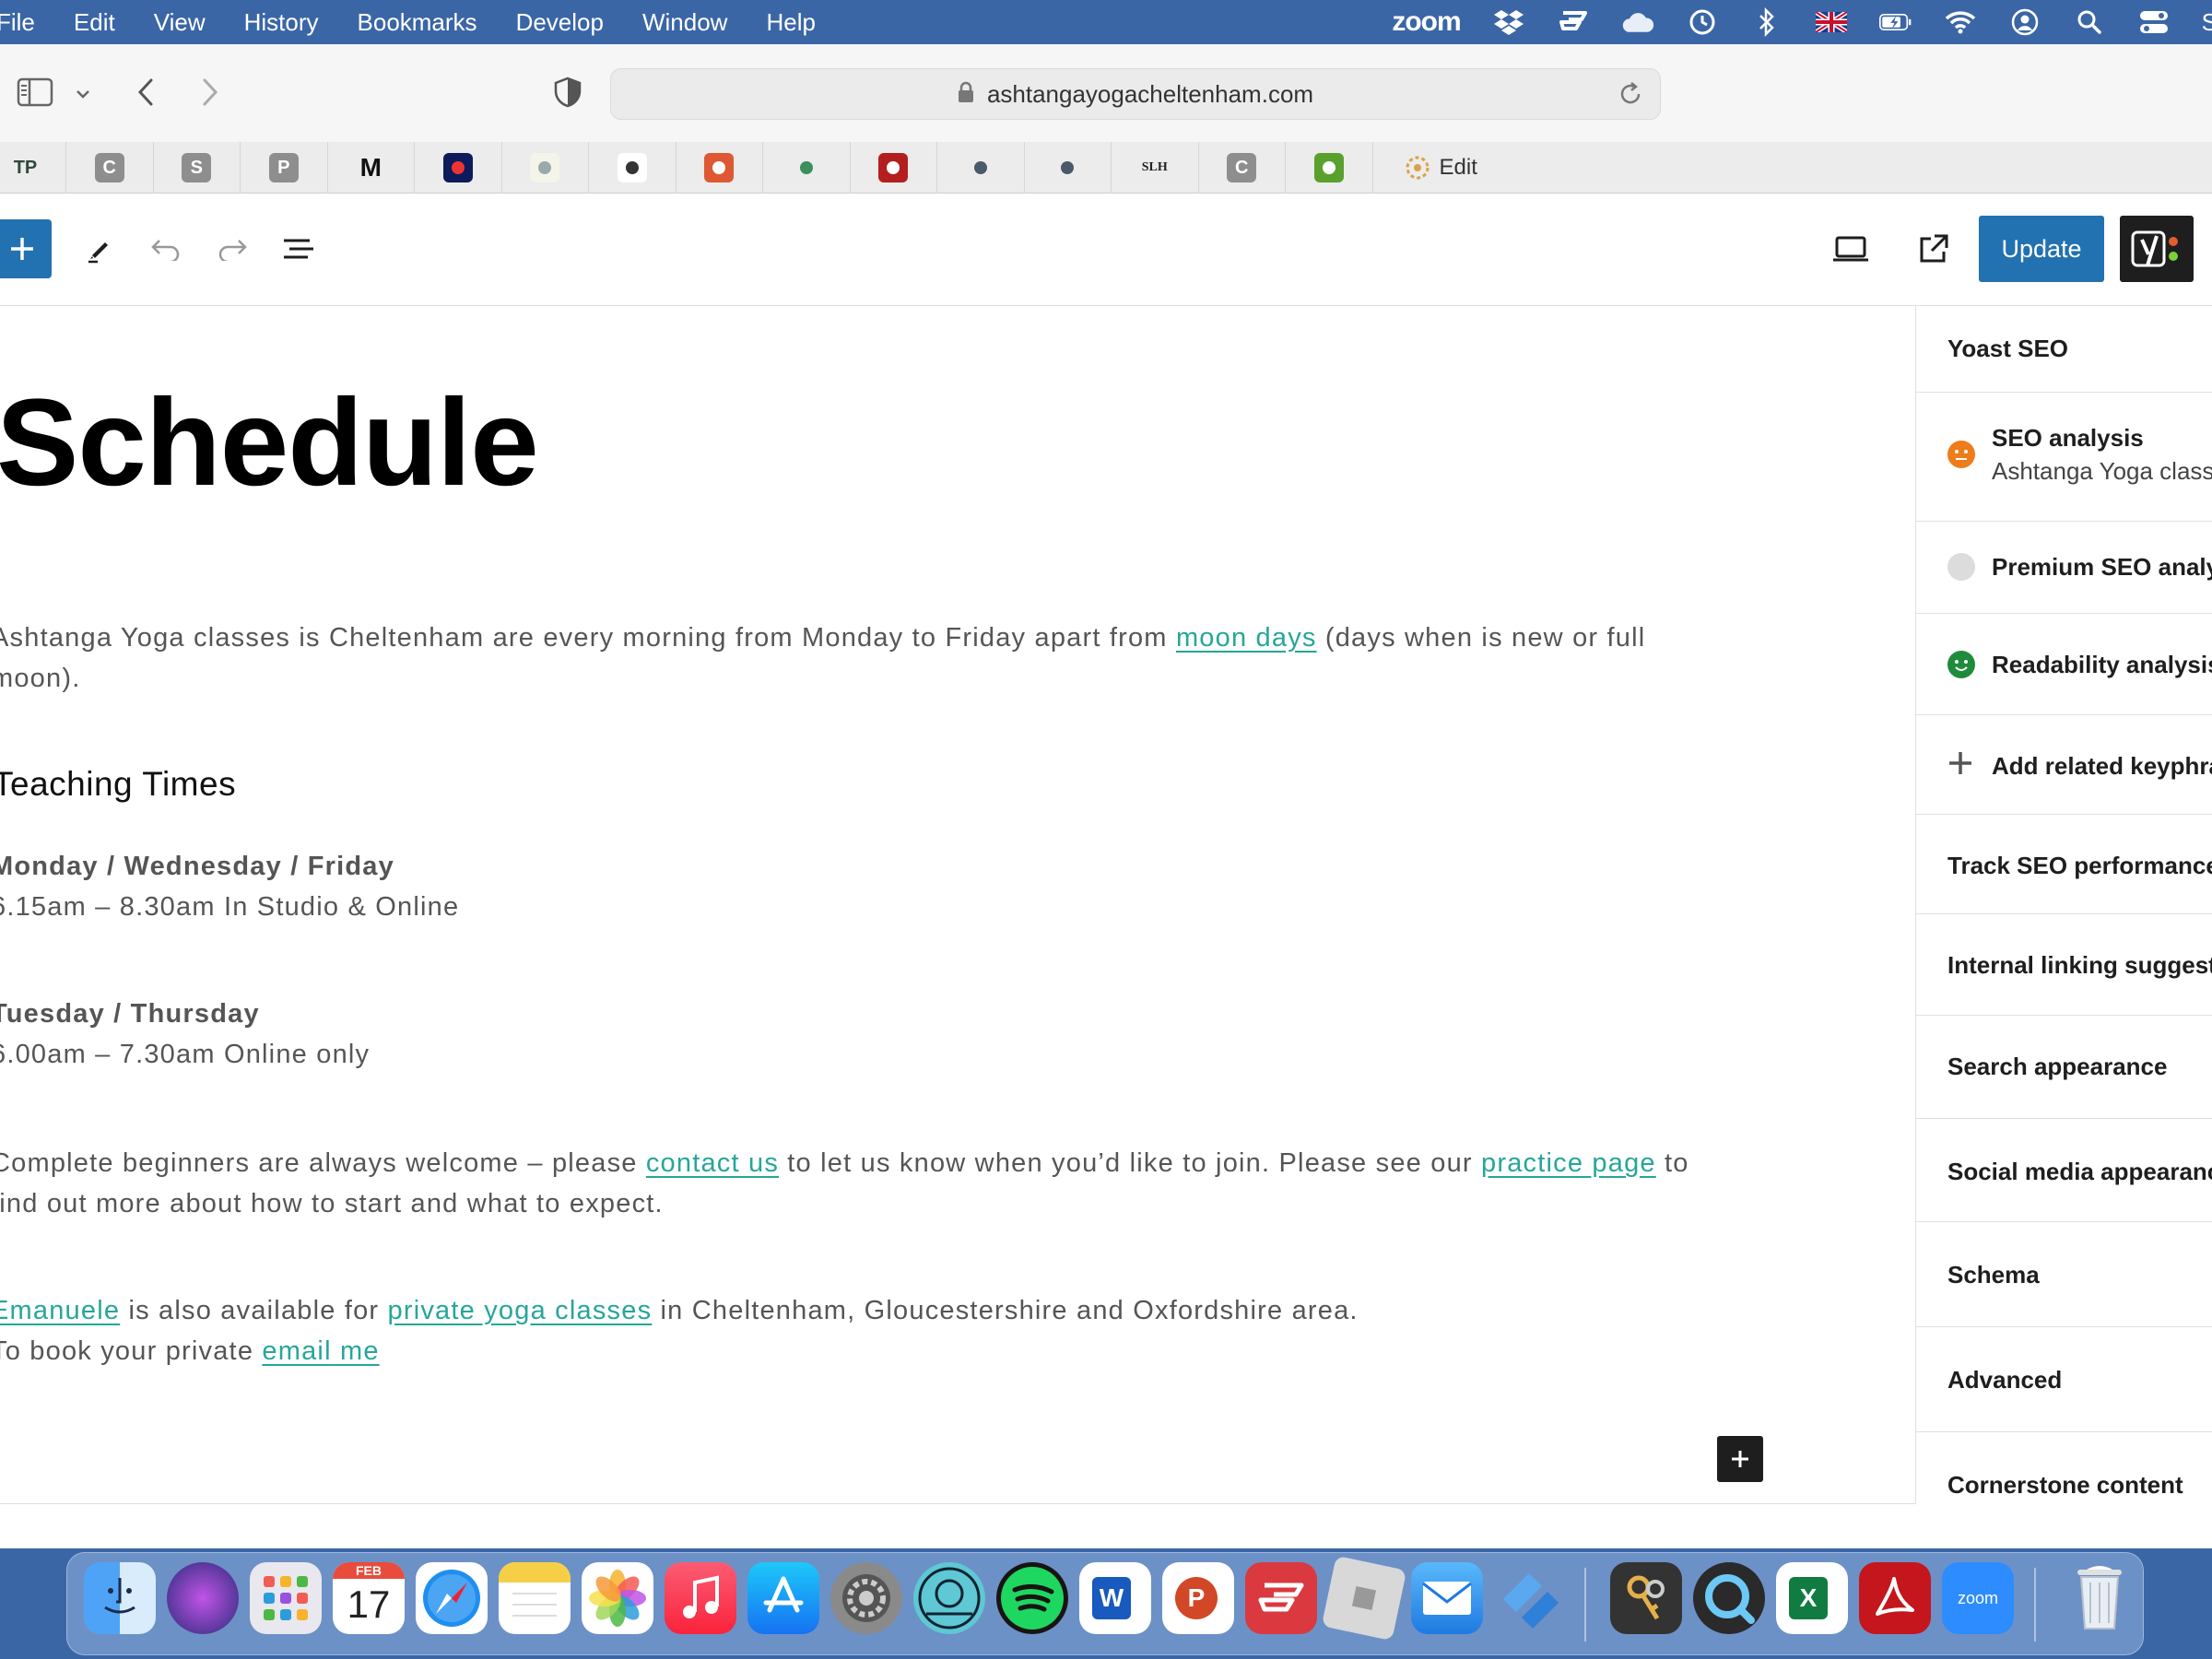 The image size is (2212, 1659). Describe the element at coordinates (232, 248) in the screenshot. I see `redo-icon` at that location.